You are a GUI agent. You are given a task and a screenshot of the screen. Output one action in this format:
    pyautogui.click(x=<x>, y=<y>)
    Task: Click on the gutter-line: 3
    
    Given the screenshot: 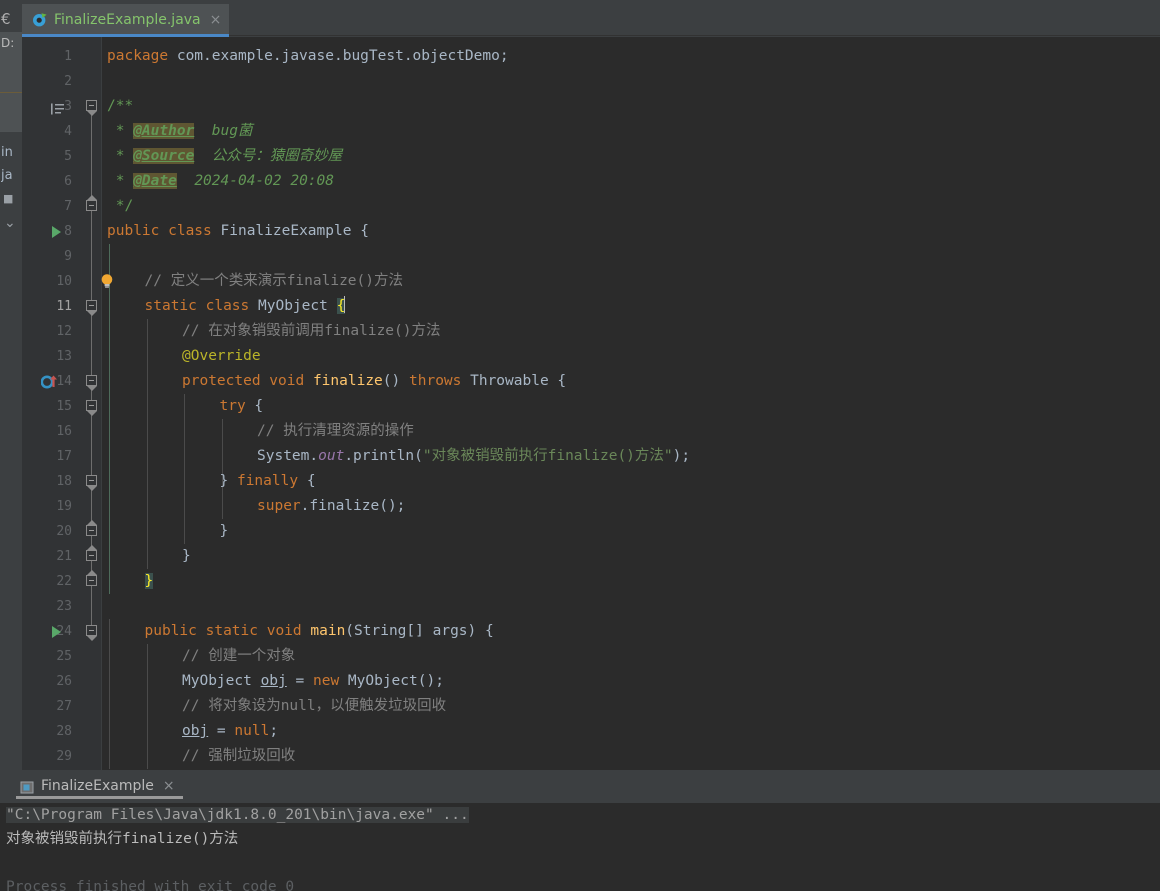 What is the action you would take?
    pyautogui.click(x=51, y=106)
    